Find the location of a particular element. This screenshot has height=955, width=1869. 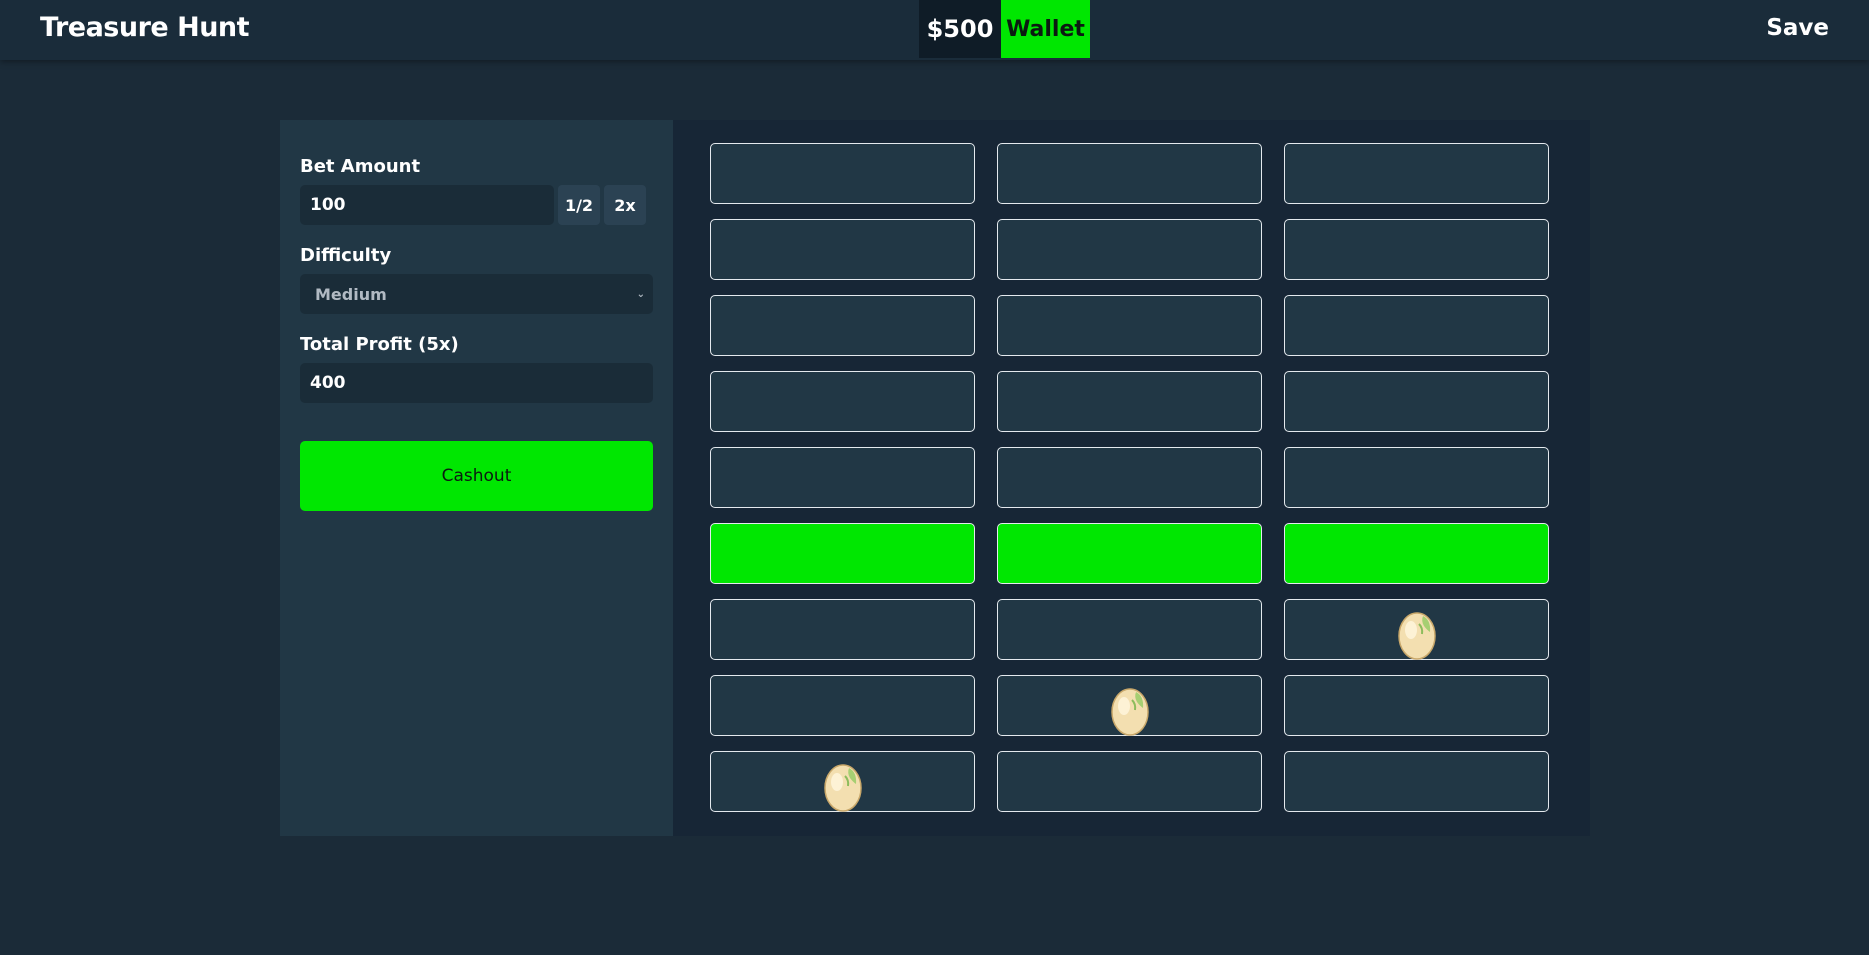

cashout-button: Cashout is located at coordinates (476, 476).